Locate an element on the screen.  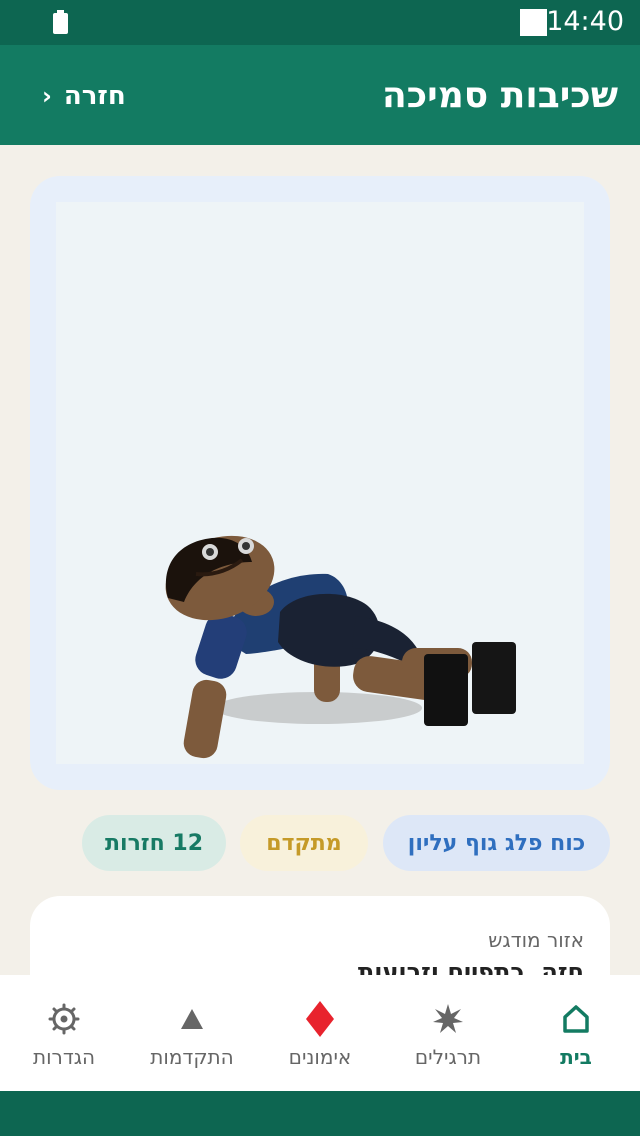
nav-item-exercises: תרגילים is located at coordinates (448, 1033).